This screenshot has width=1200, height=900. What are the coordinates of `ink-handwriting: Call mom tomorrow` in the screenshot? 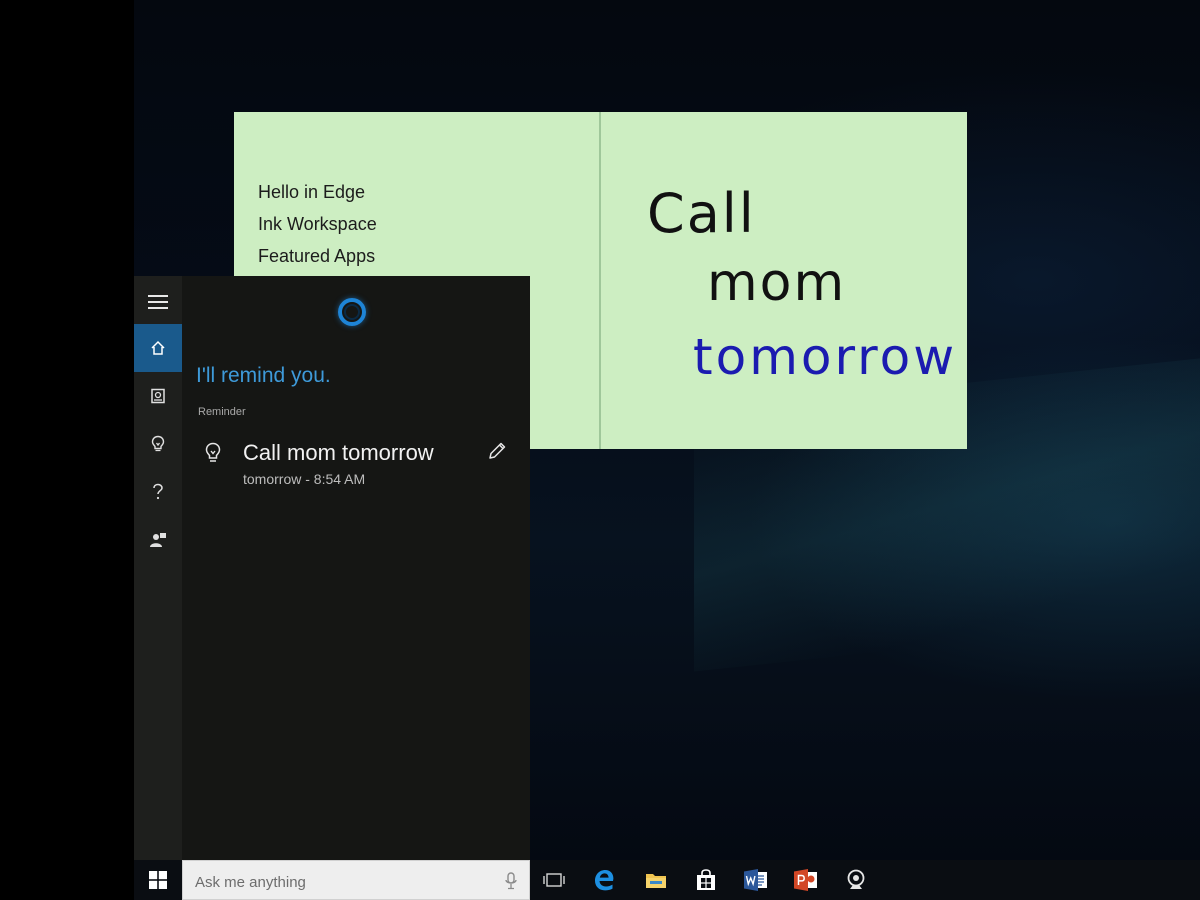 It's located at (784, 280).